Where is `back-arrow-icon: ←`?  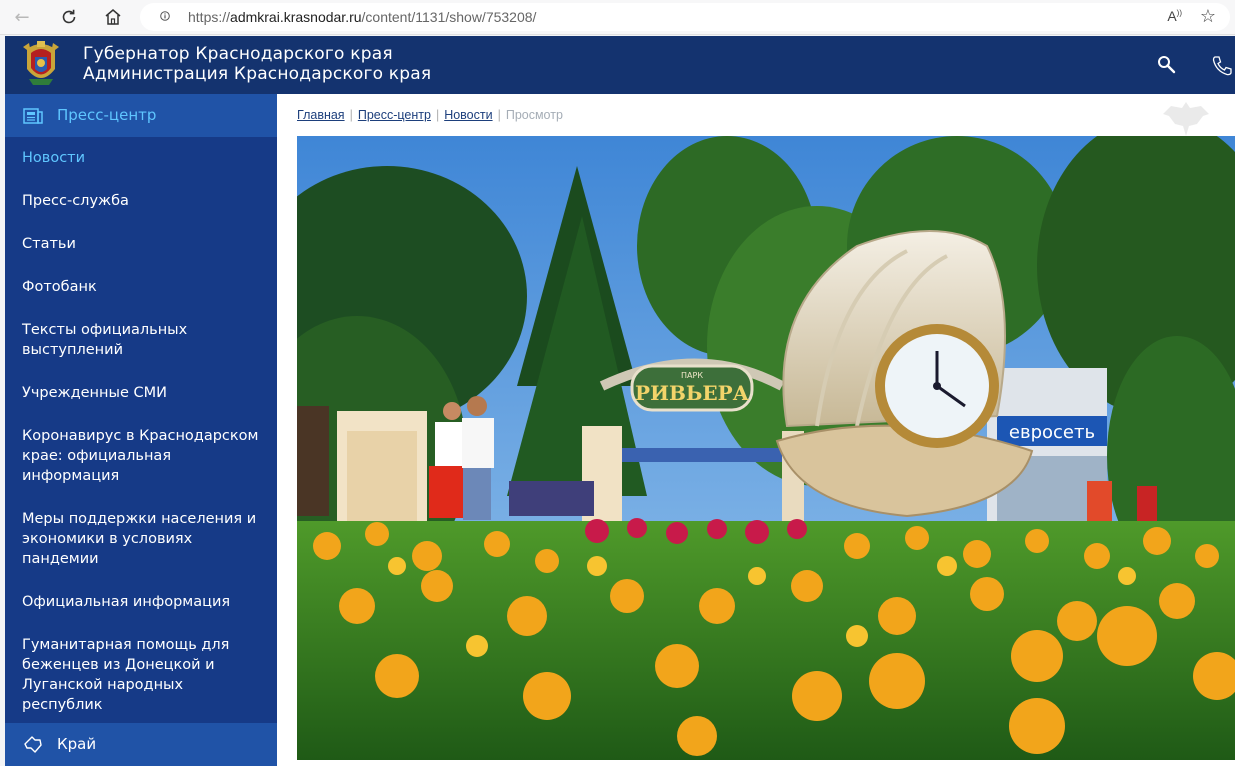 back-arrow-icon: ← is located at coordinates (22, 17).